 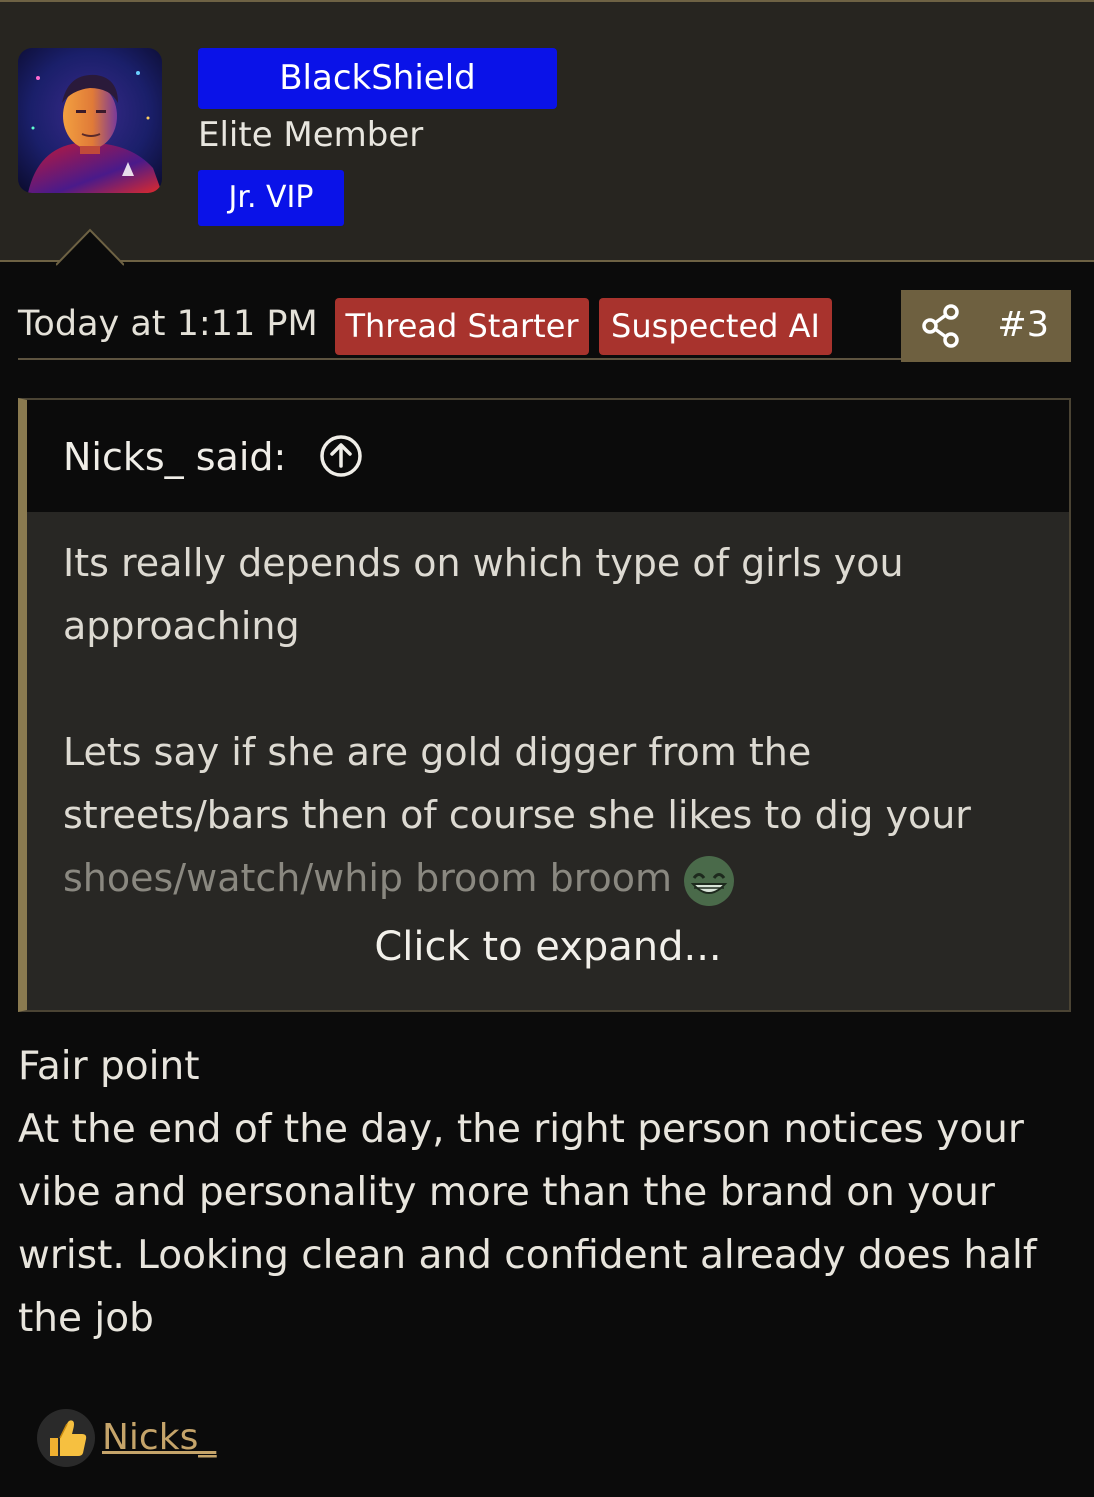 What do you see at coordinates (463, 359) in the screenshot?
I see `meta-divider` at bounding box center [463, 359].